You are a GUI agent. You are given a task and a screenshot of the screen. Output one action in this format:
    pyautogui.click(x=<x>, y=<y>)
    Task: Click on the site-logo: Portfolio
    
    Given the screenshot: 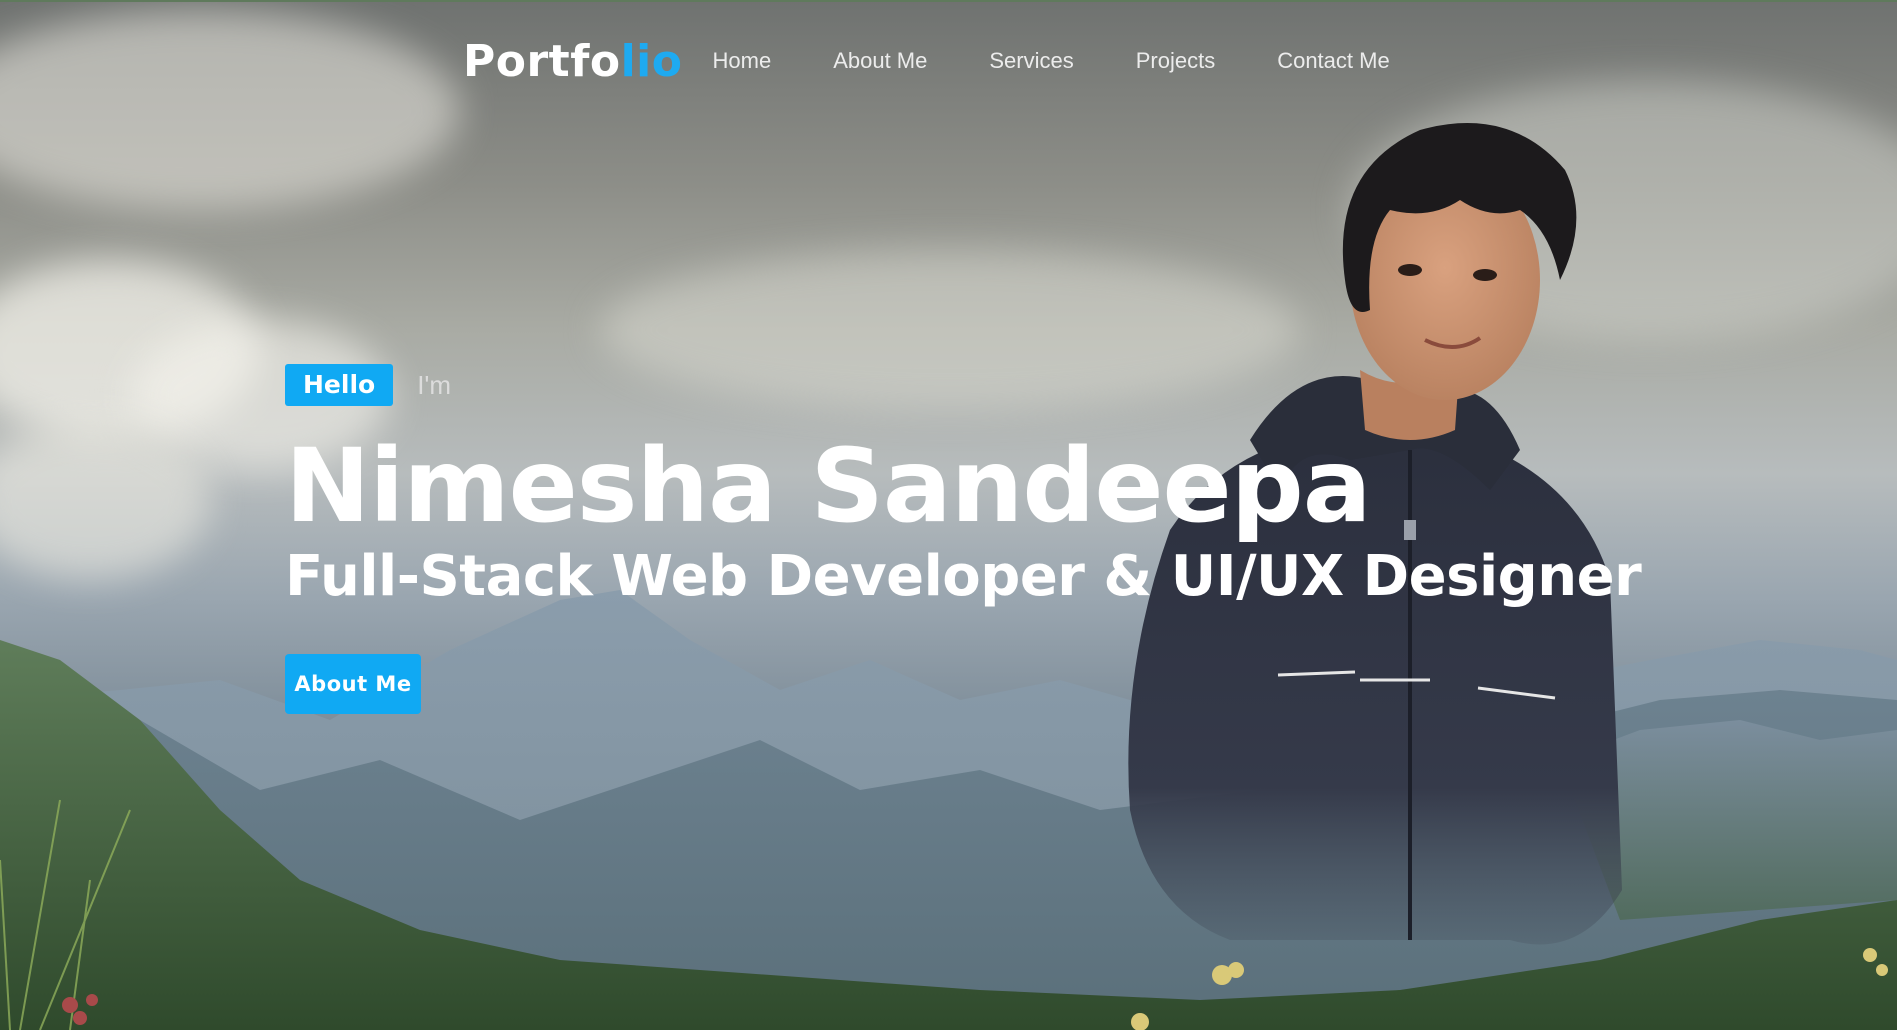 What is the action you would take?
    pyautogui.click(x=573, y=61)
    